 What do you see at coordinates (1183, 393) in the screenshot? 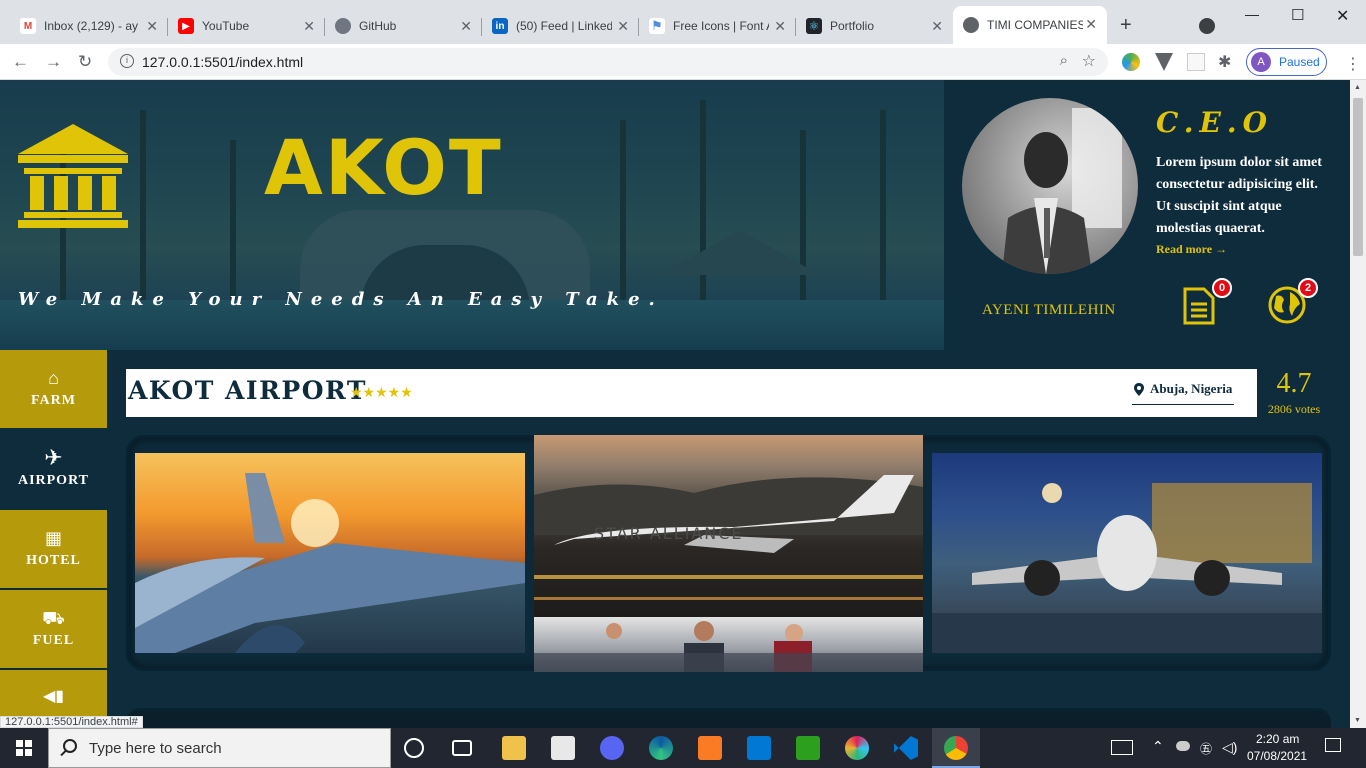
I see `location-link: Abuja, Nigeria` at bounding box center [1183, 393].